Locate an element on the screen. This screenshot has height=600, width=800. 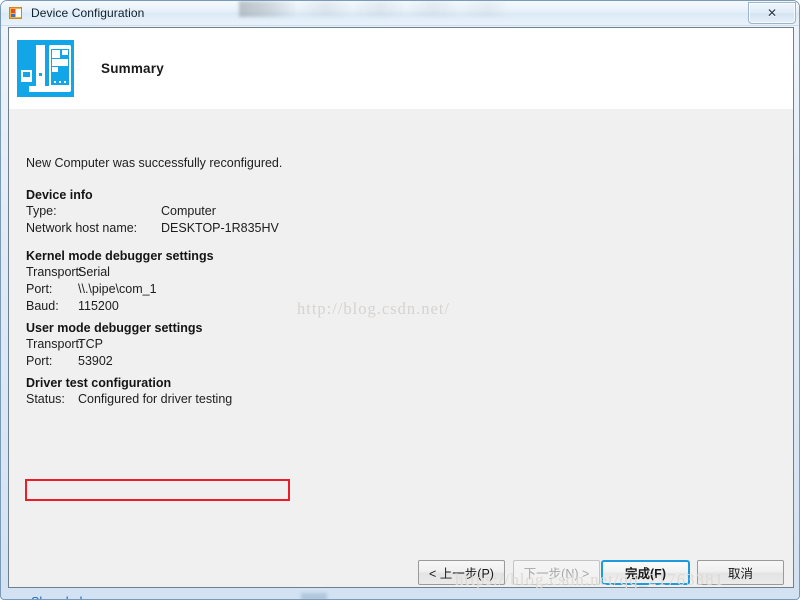
dialog-header: Summary is located at coordinates (401, 68).